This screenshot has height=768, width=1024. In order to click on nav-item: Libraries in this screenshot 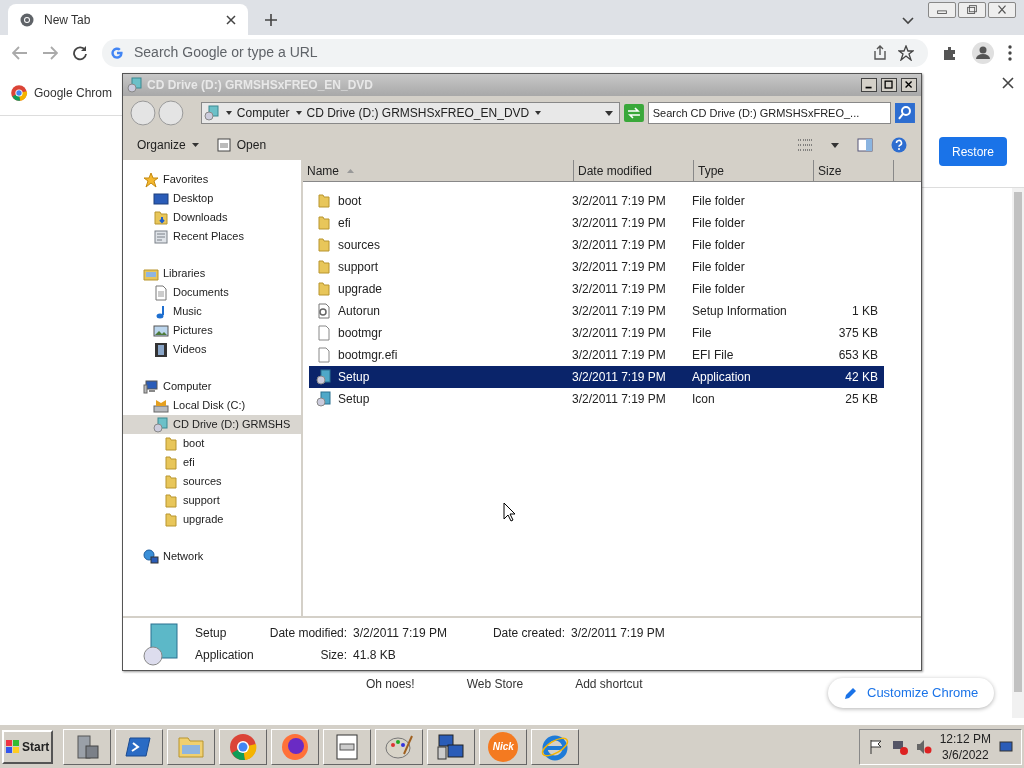, I will do `click(212, 273)`.